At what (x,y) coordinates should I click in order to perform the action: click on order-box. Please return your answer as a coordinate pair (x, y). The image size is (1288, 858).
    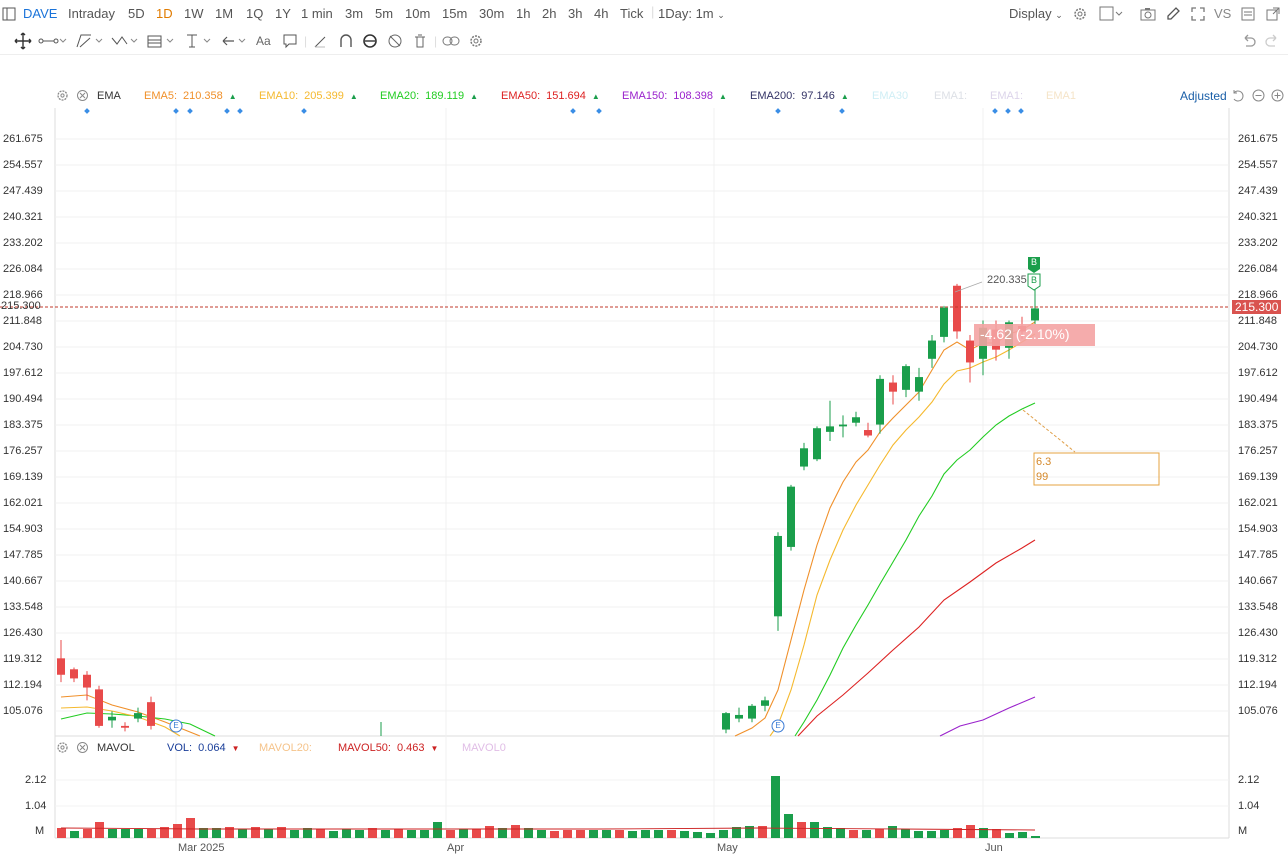
    Looking at the image, I should click on (1096, 469).